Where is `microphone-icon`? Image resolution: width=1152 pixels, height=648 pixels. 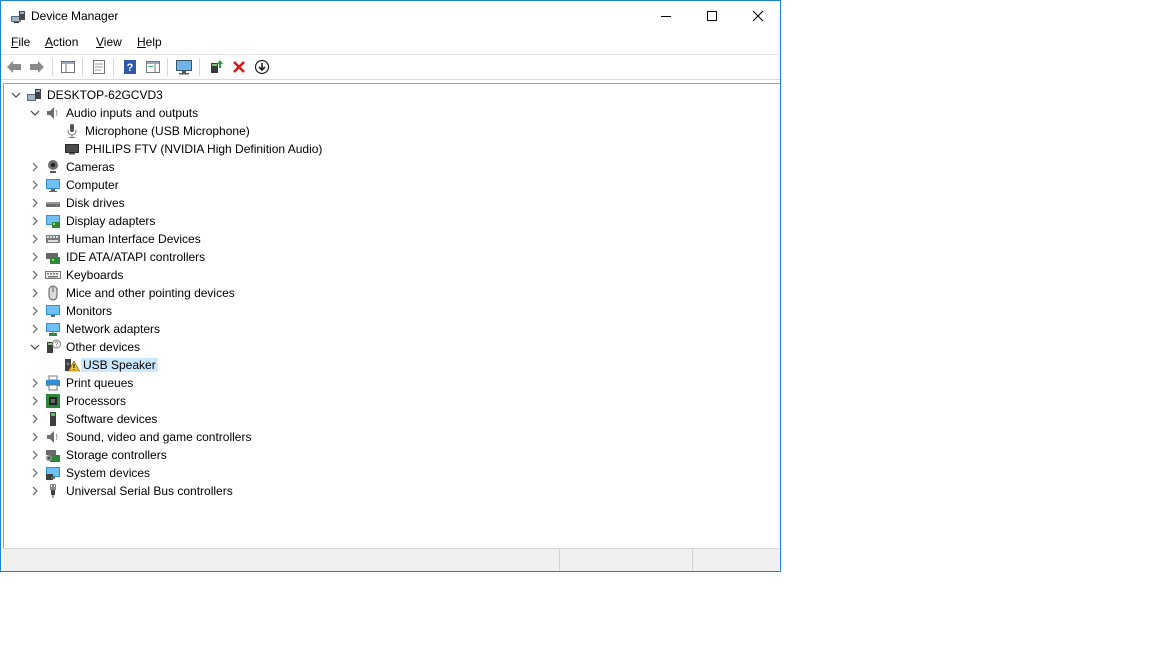
microphone-icon is located at coordinates (72, 131).